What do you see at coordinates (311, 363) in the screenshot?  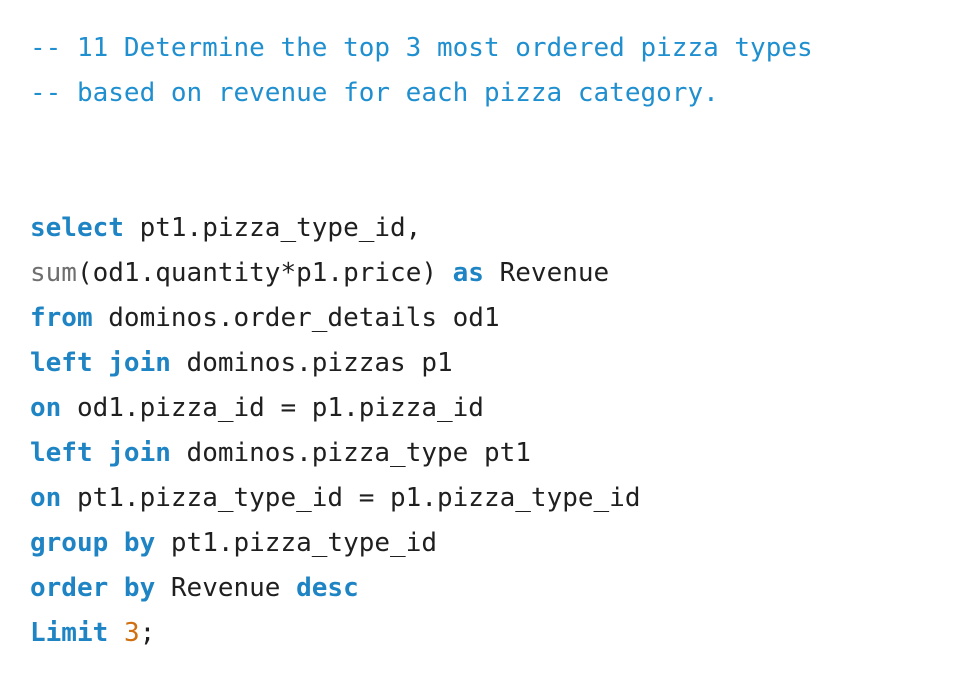 I see `join-table: dominos.pizzas p1` at bounding box center [311, 363].